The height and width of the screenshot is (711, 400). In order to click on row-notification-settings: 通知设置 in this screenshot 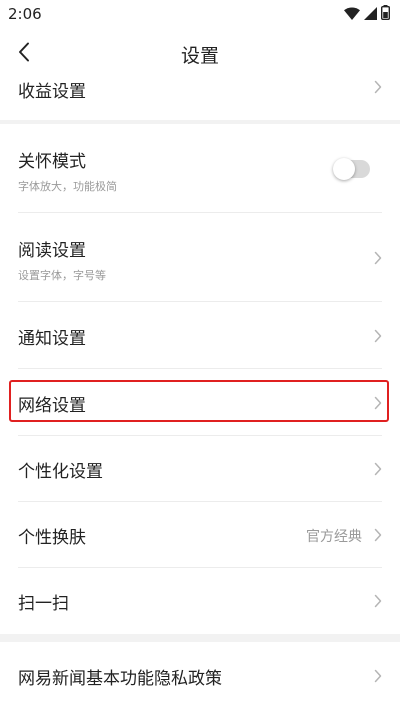, I will do `click(200, 335)`.